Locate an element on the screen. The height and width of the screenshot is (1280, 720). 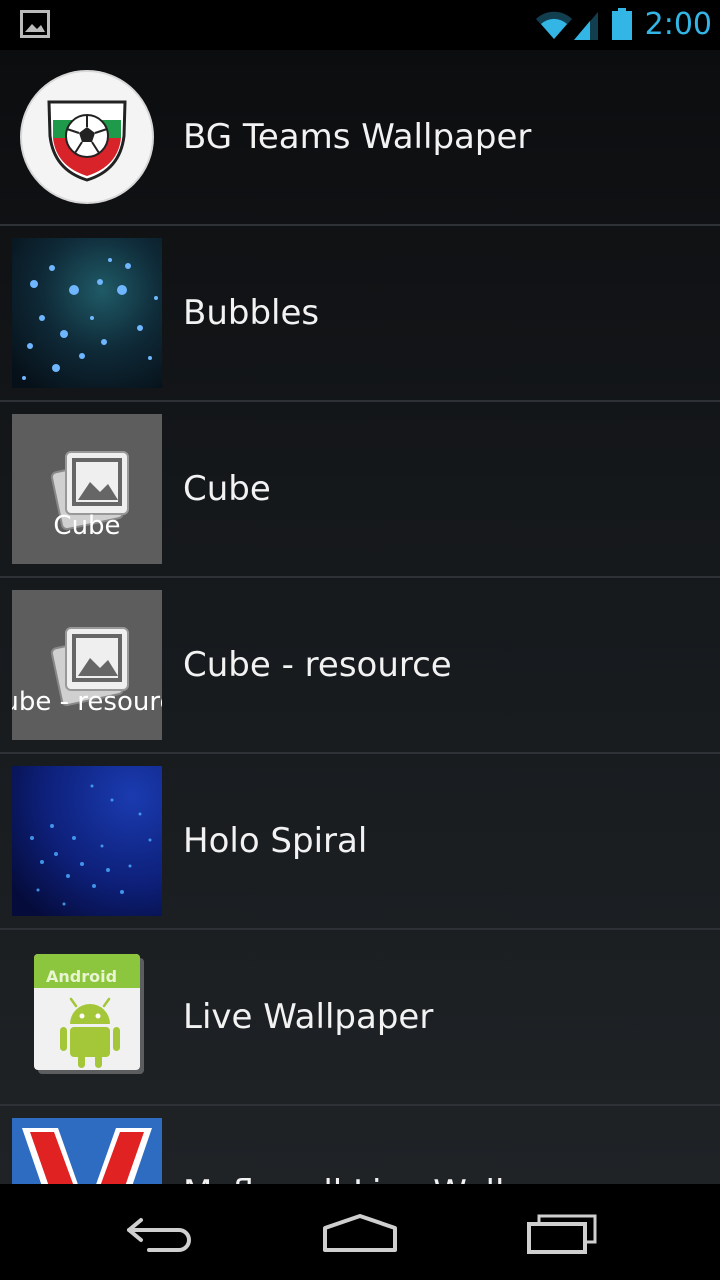
wallpaper-name: BG Teams Wallpaper is located at coordinates (357, 137).